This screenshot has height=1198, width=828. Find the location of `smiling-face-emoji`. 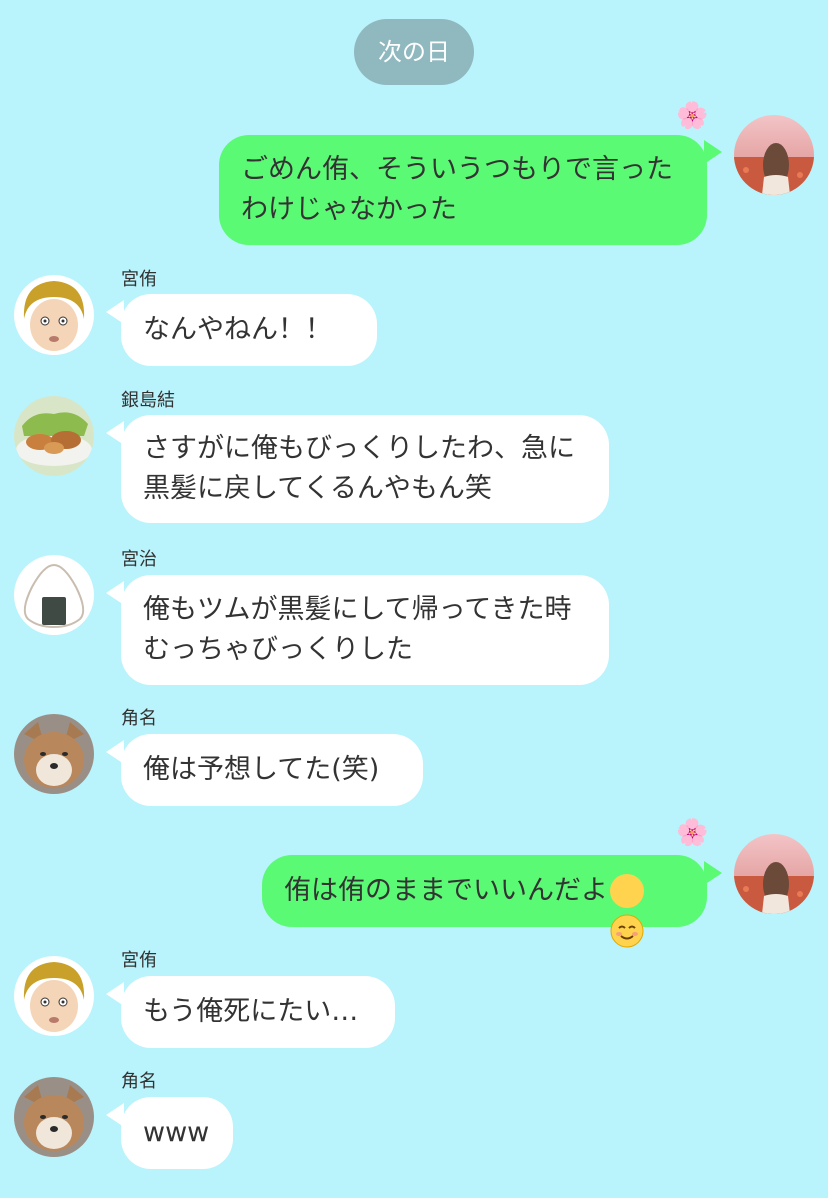

smiling-face-emoji is located at coordinates (627, 911).